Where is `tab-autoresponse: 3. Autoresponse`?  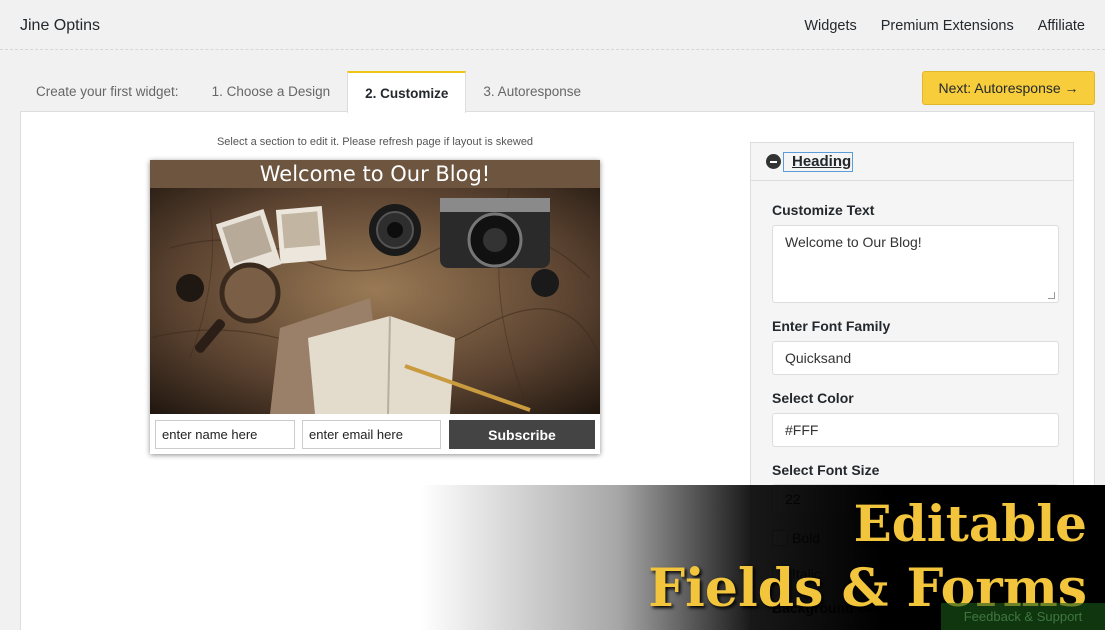
tab-autoresponse: 3. Autoresponse is located at coordinates (532, 91).